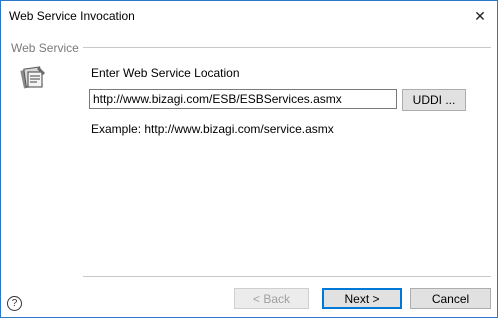 Image resolution: width=498 pixels, height=318 pixels. What do you see at coordinates (34, 78) in the screenshot?
I see `web-service-icon` at bounding box center [34, 78].